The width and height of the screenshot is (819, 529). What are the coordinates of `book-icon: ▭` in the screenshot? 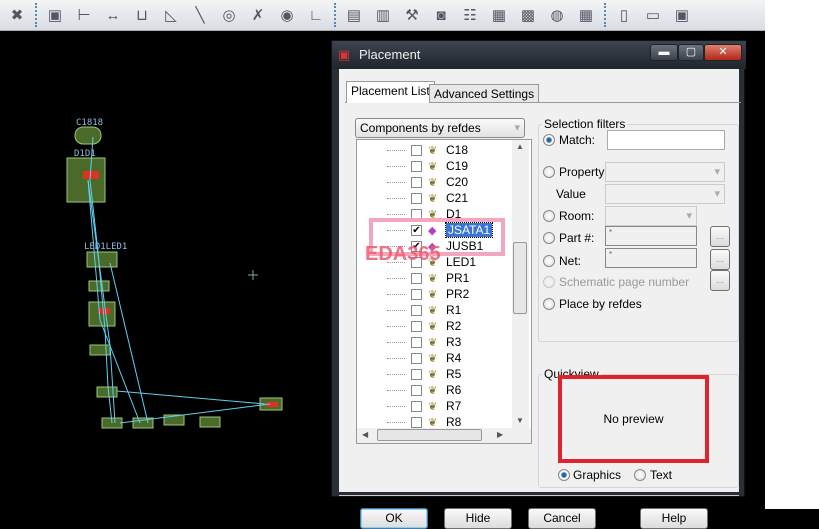 It's located at (653, 15).